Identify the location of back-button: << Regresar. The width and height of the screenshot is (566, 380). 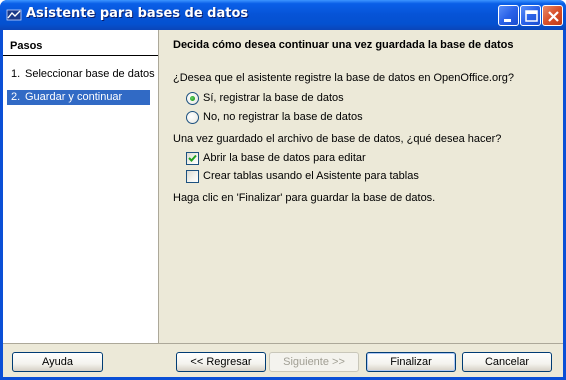
(221, 362).